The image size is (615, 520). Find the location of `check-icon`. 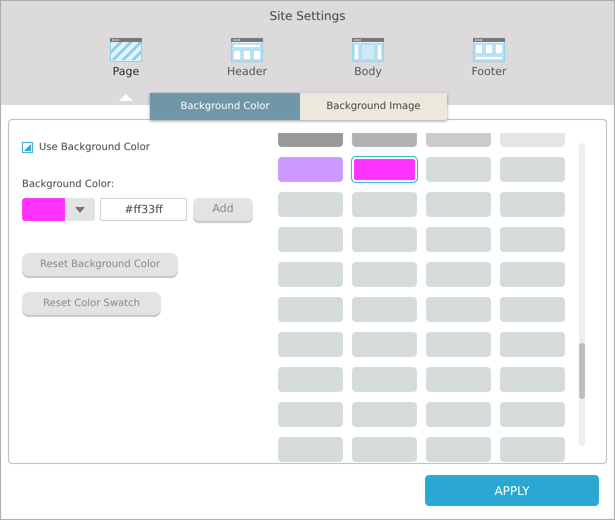

check-icon is located at coordinates (27, 147).